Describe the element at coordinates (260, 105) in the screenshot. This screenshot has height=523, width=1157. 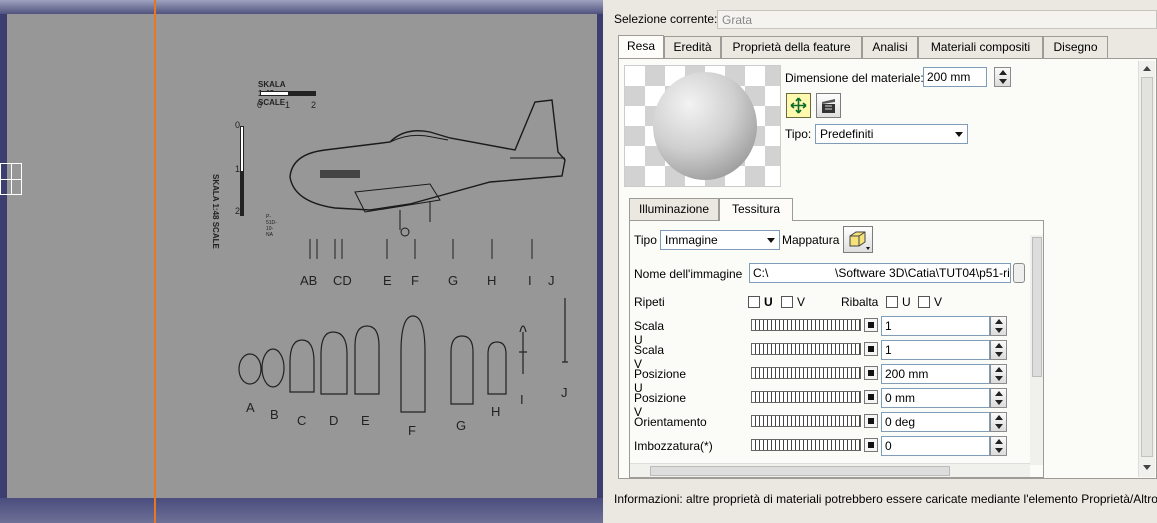
I see `scale-tick-0: 0` at that location.